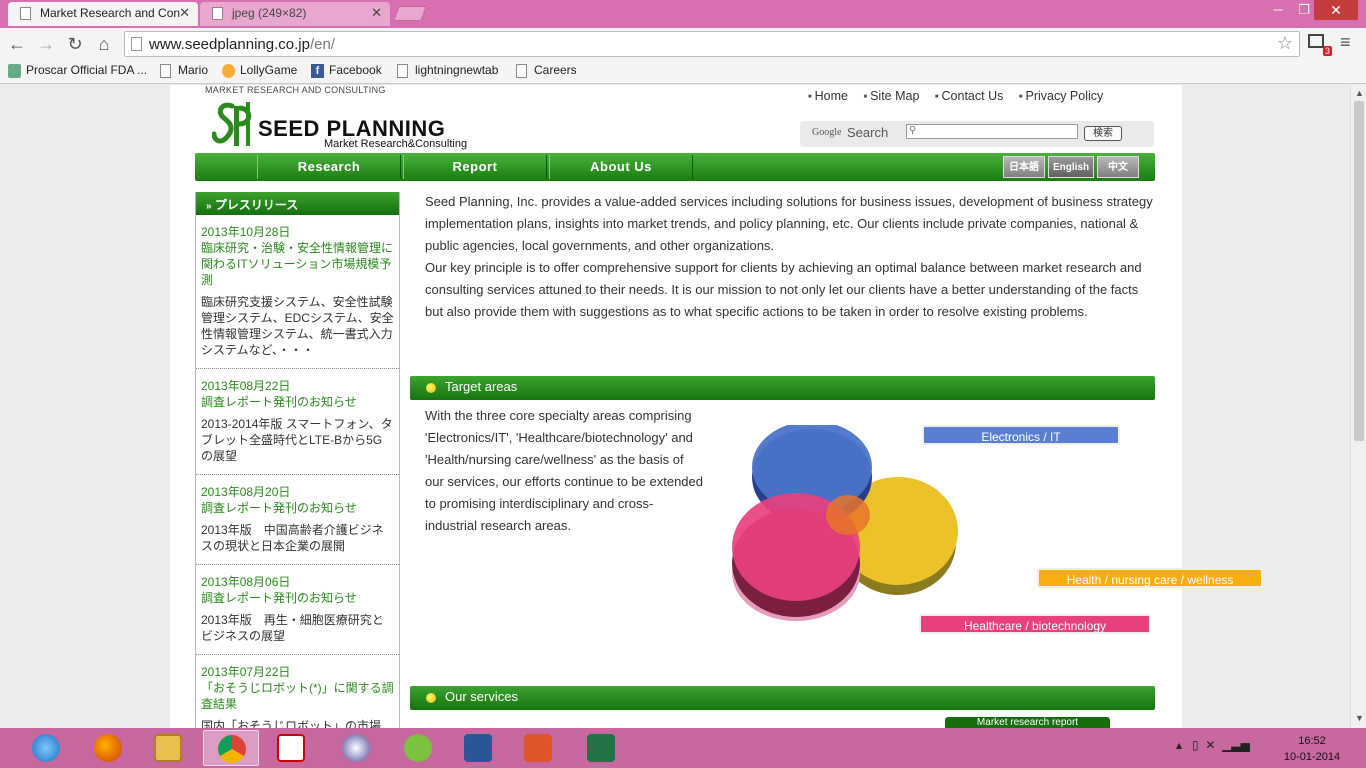  I want to click on bookmark-lightningnewtab: lightningnewtab, so click(447, 70).